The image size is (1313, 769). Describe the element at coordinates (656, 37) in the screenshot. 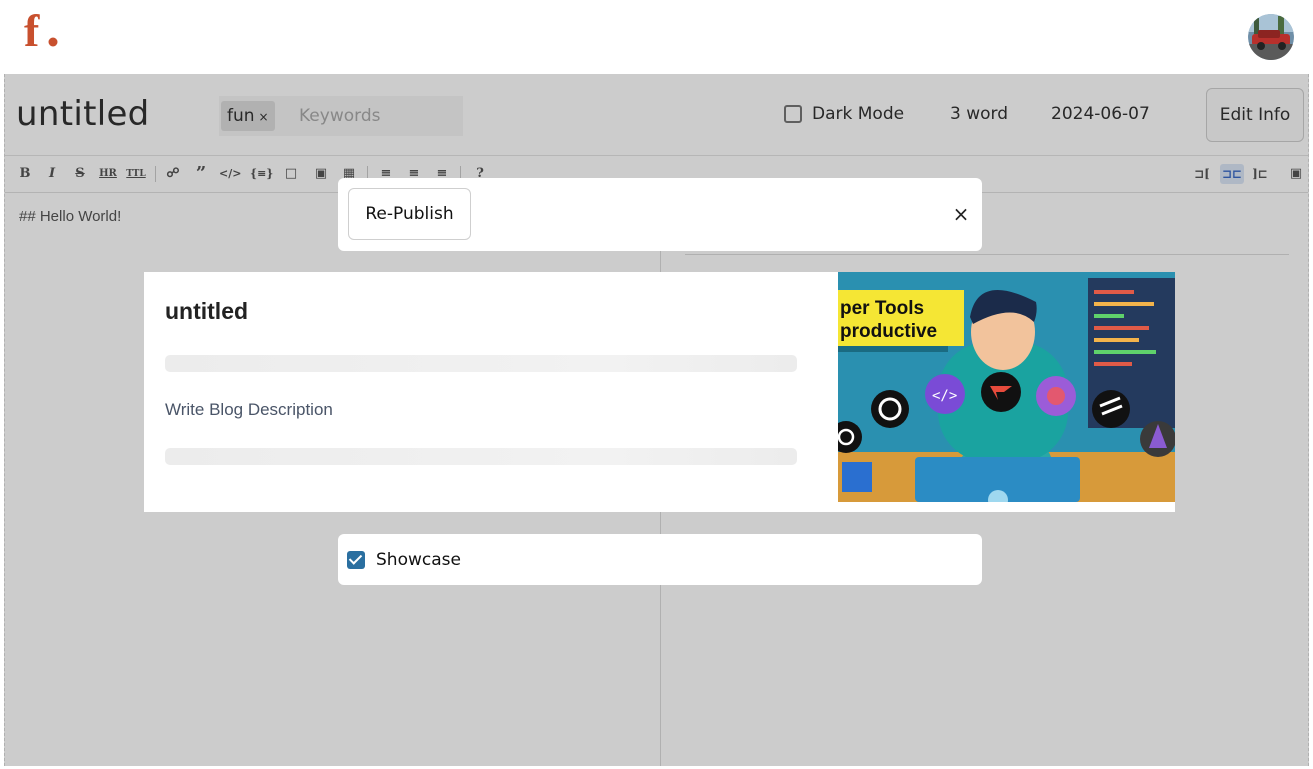

I see `app-header: f` at that location.